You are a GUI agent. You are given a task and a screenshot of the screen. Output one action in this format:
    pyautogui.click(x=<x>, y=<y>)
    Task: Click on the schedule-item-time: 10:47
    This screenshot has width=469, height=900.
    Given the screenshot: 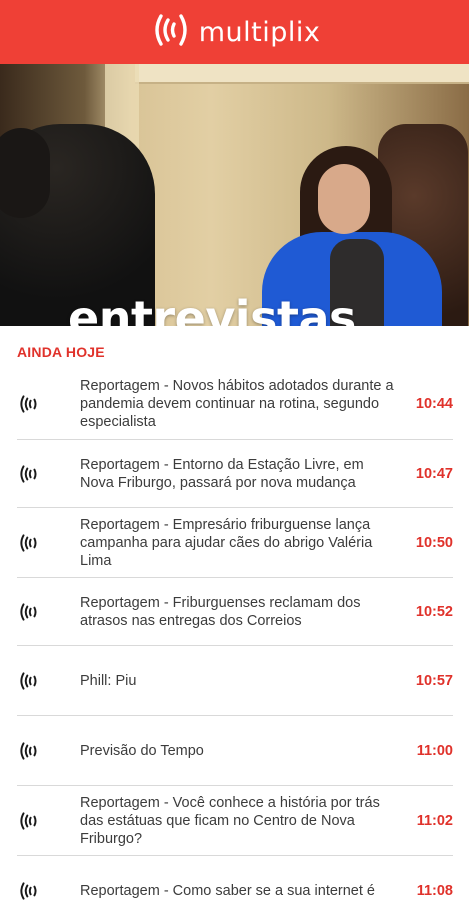 What is the action you would take?
    pyautogui.click(x=434, y=473)
    